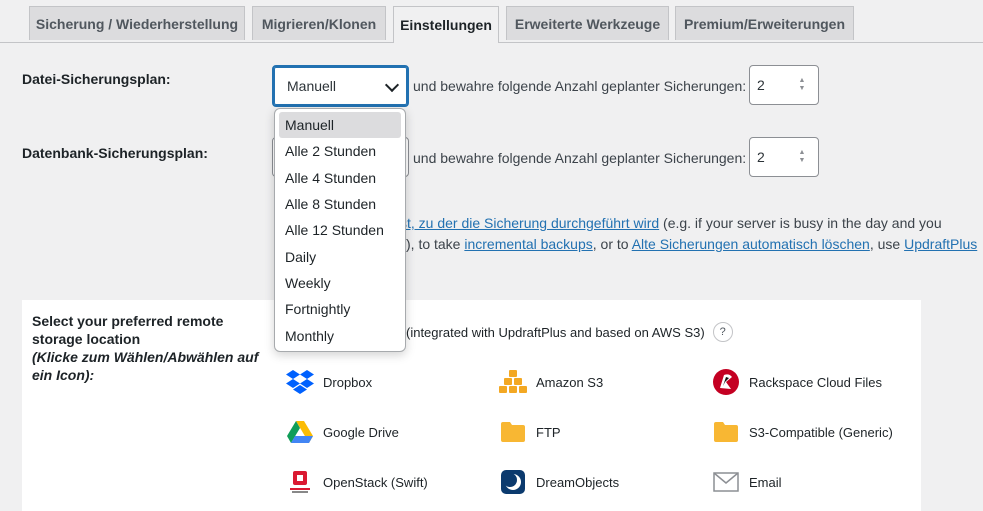  Describe the element at coordinates (726, 382) in the screenshot. I see `rackspace-icon` at that location.